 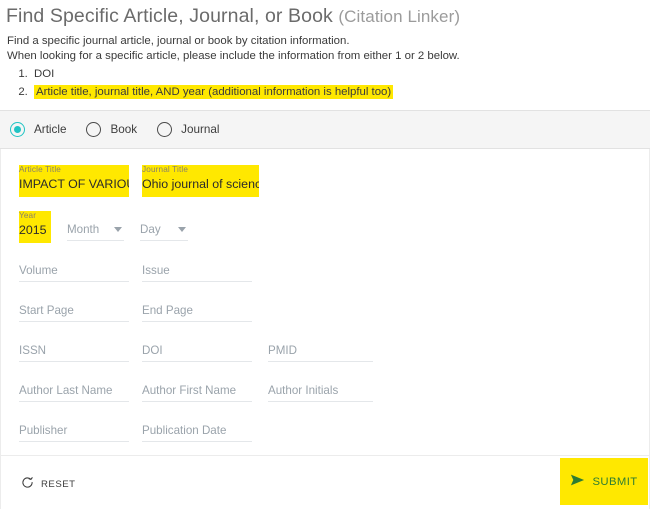 I want to click on journal-title-label: Journal Title, so click(x=165, y=169).